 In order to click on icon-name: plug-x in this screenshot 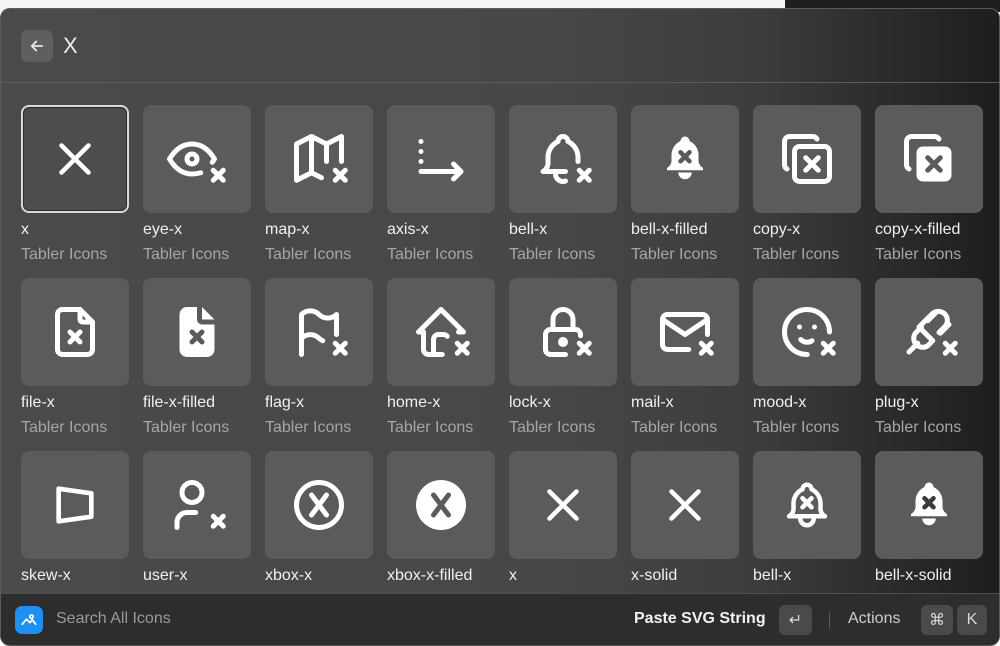, I will do `click(897, 402)`.